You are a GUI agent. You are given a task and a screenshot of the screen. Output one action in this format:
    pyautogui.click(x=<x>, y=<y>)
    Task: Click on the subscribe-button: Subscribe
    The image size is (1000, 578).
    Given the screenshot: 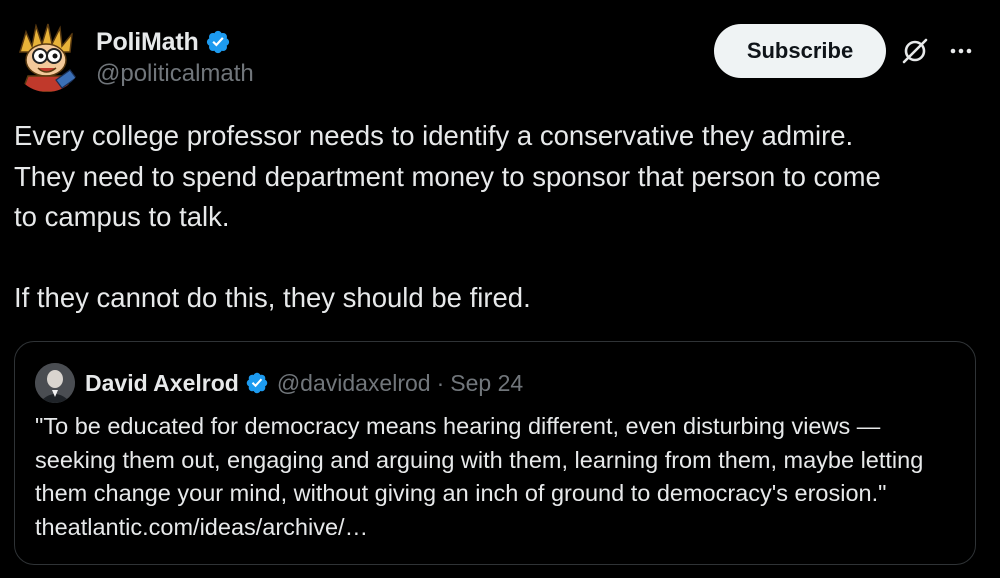 What is the action you would take?
    pyautogui.click(x=800, y=51)
    